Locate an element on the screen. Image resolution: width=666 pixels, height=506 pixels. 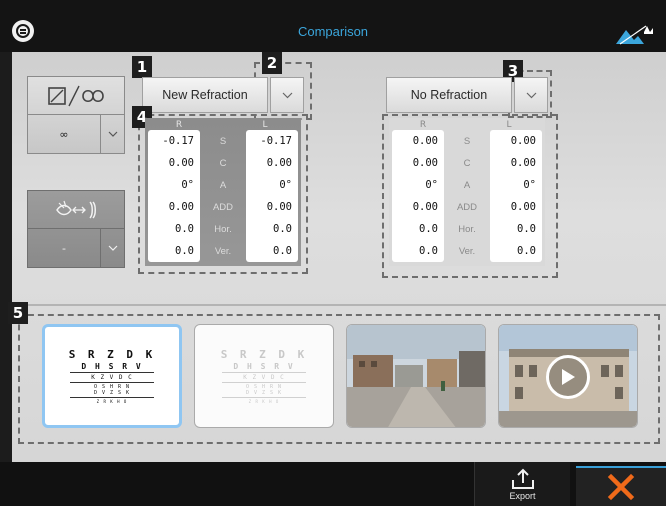
occlusion-value: - is located at coordinates (64, 248).